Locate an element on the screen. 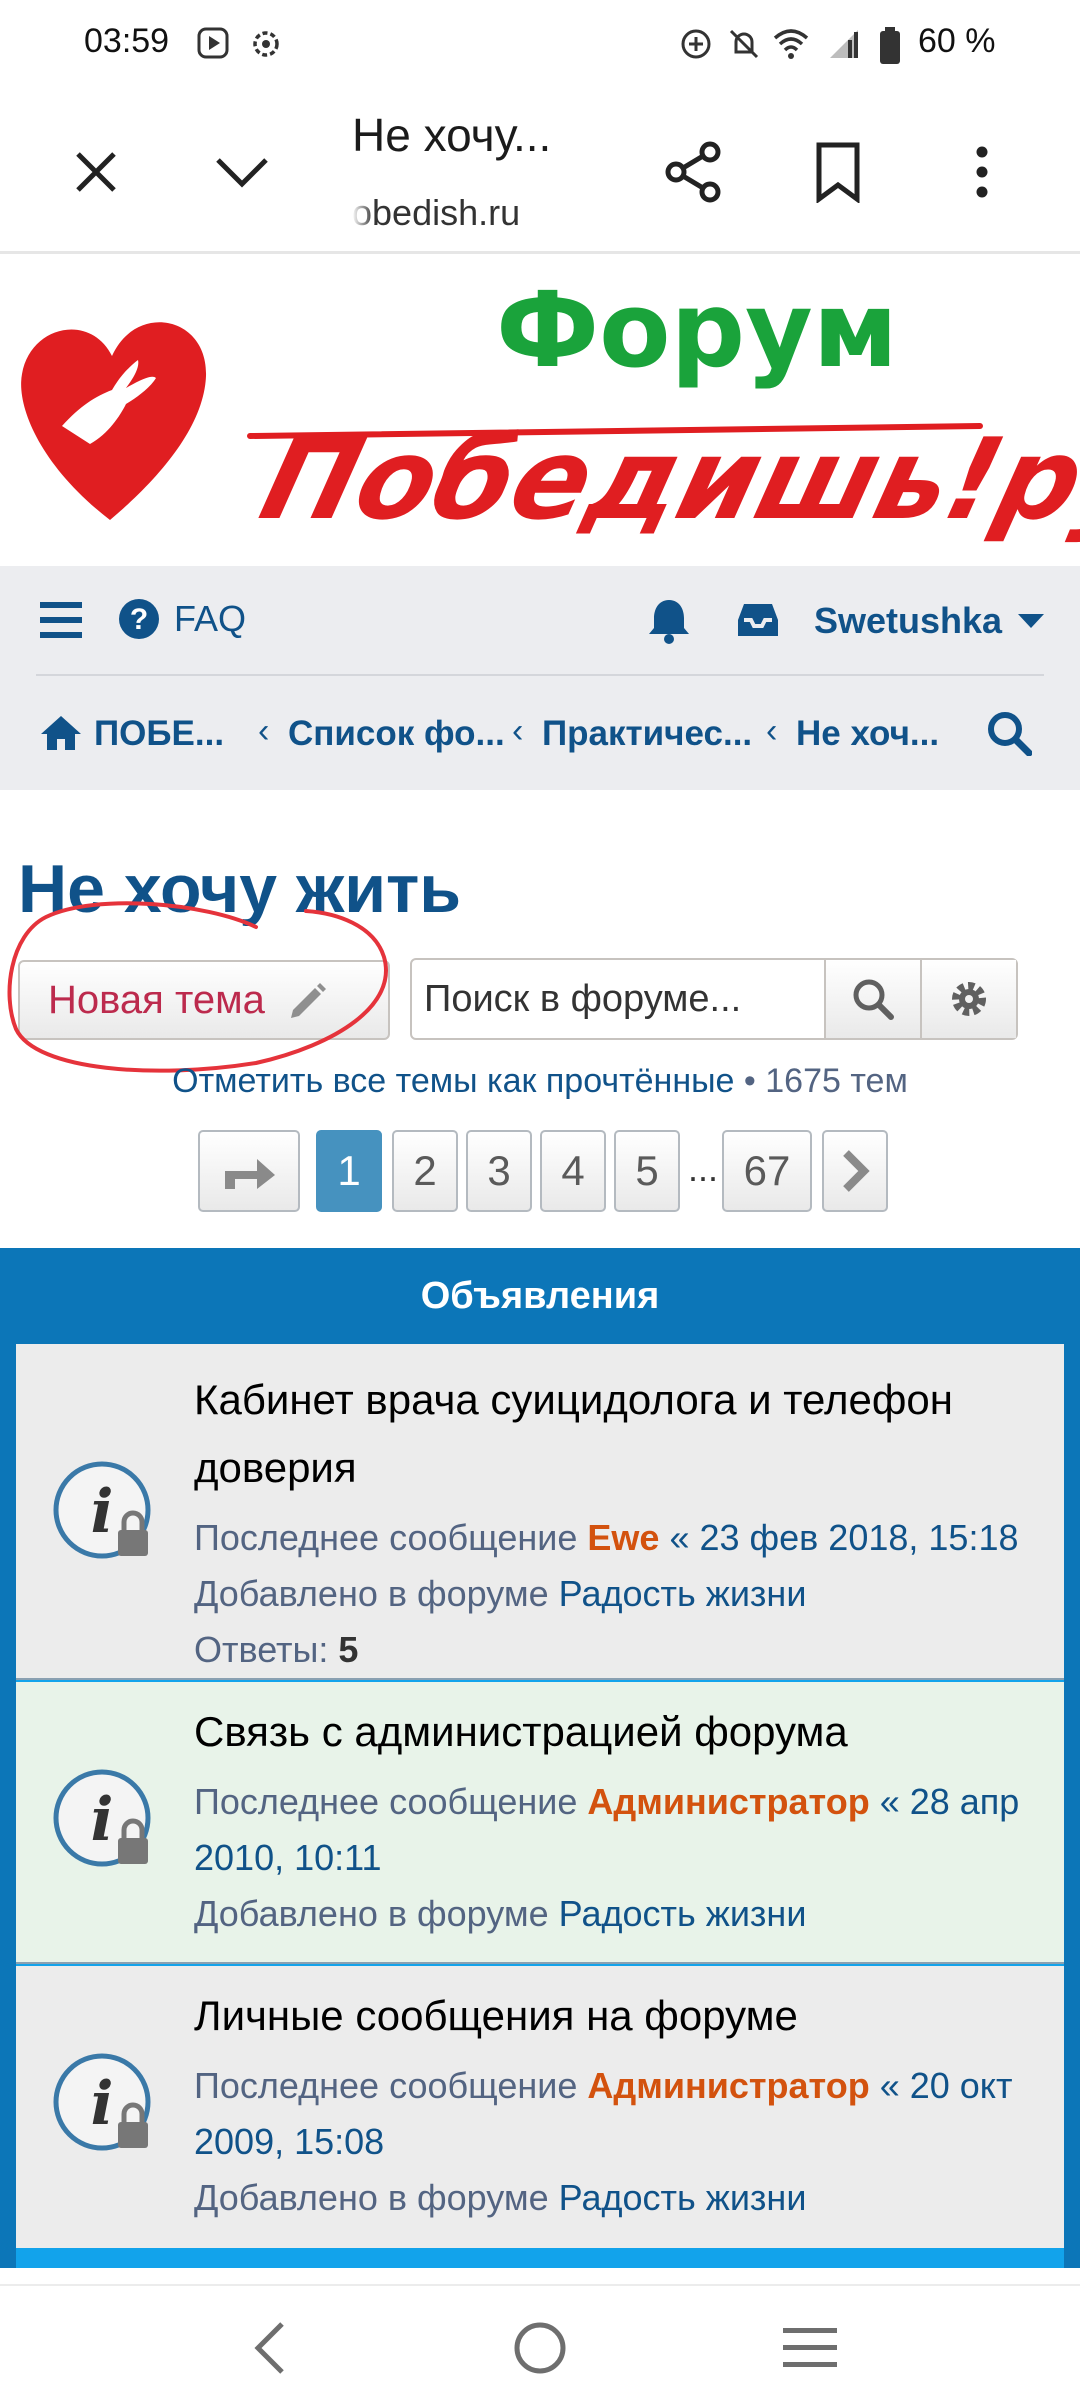 This screenshot has width=1080, height=2408. gear-icon is located at coordinates (969, 999).